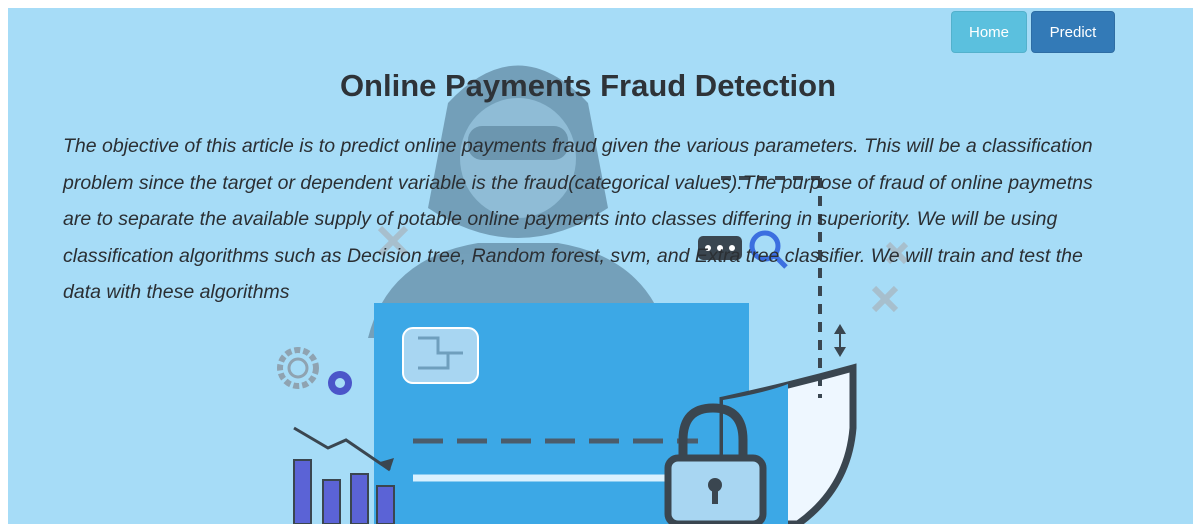  What do you see at coordinates (989, 32) in the screenshot?
I see `home-button: Home` at bounding box center [989, 32].